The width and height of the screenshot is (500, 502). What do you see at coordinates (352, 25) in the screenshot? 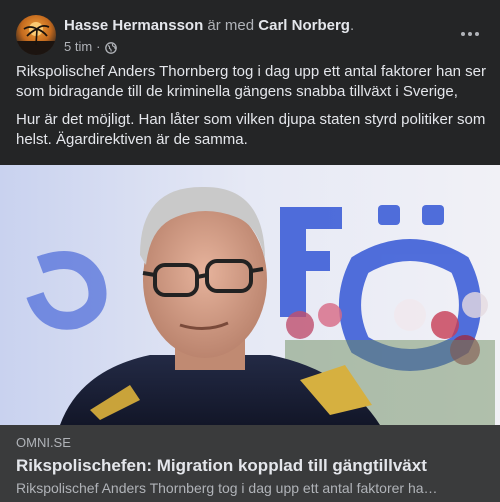
I see `author-line-period: .` at bounding box center [352, 25].